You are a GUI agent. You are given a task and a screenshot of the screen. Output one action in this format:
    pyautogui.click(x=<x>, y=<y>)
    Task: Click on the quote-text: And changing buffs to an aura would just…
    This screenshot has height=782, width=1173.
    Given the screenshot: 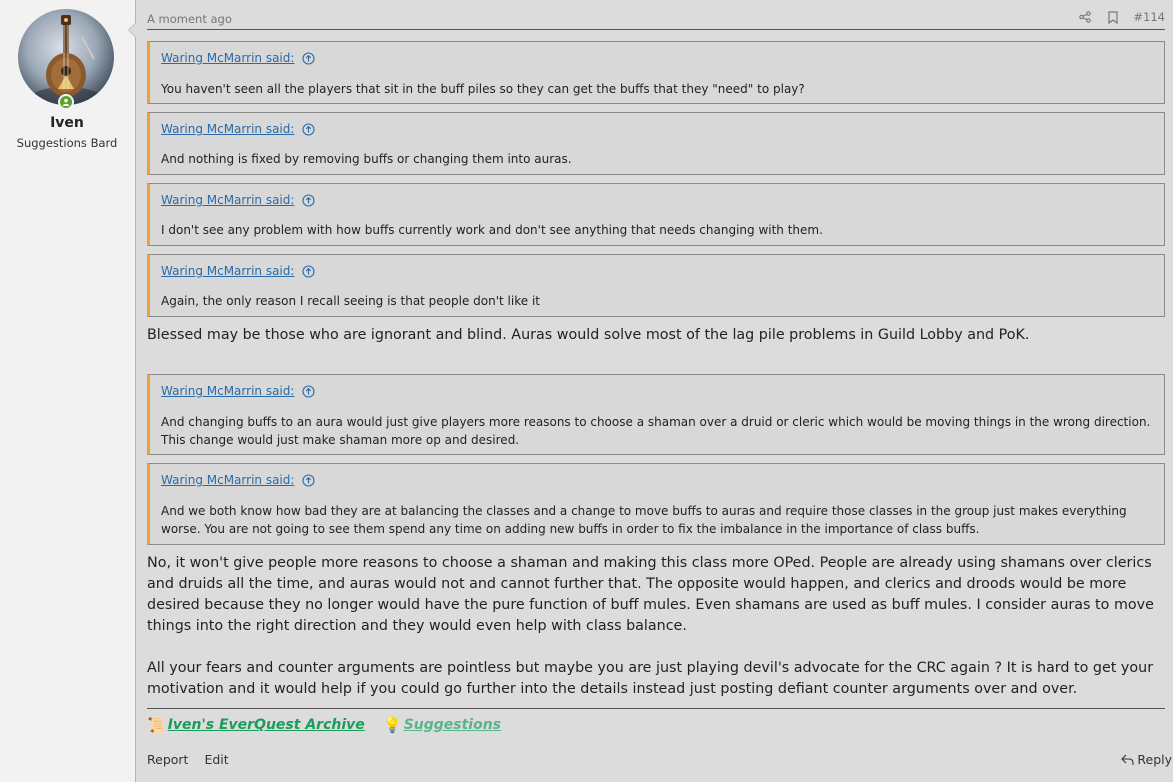 What is the action you would take?
    pyautogui.click(x=656, y=431)
    